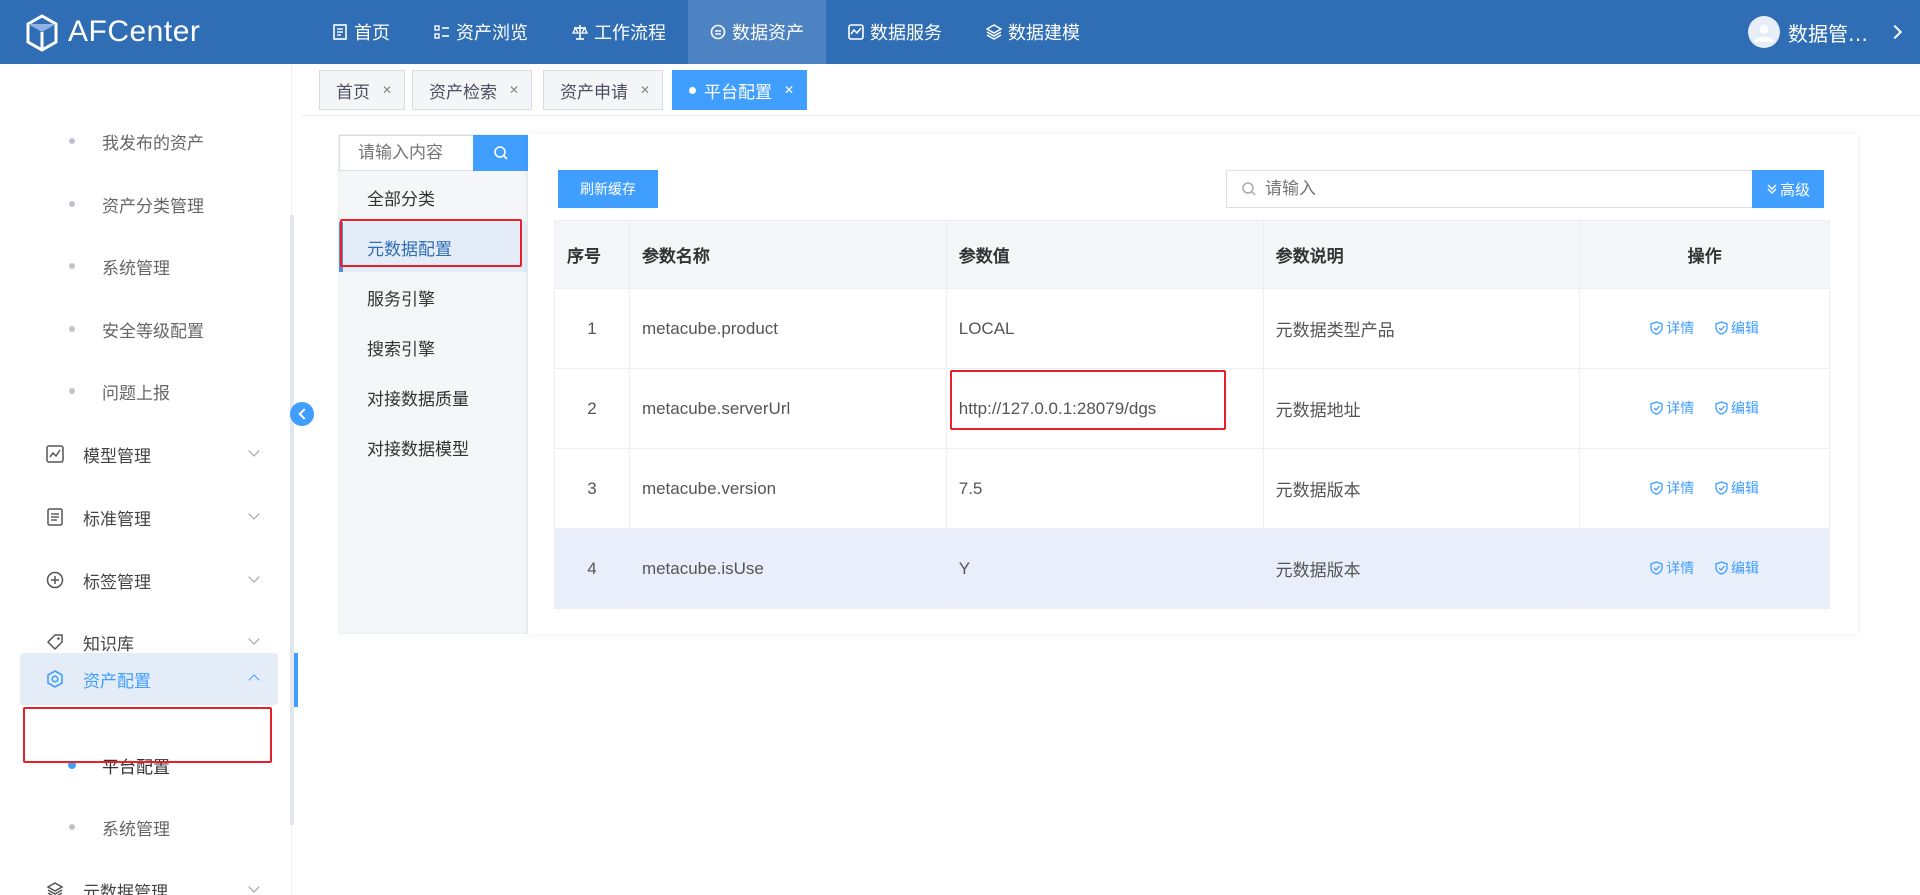  I want to click on header-param-desc: 参数说明, so click(1421, 254).